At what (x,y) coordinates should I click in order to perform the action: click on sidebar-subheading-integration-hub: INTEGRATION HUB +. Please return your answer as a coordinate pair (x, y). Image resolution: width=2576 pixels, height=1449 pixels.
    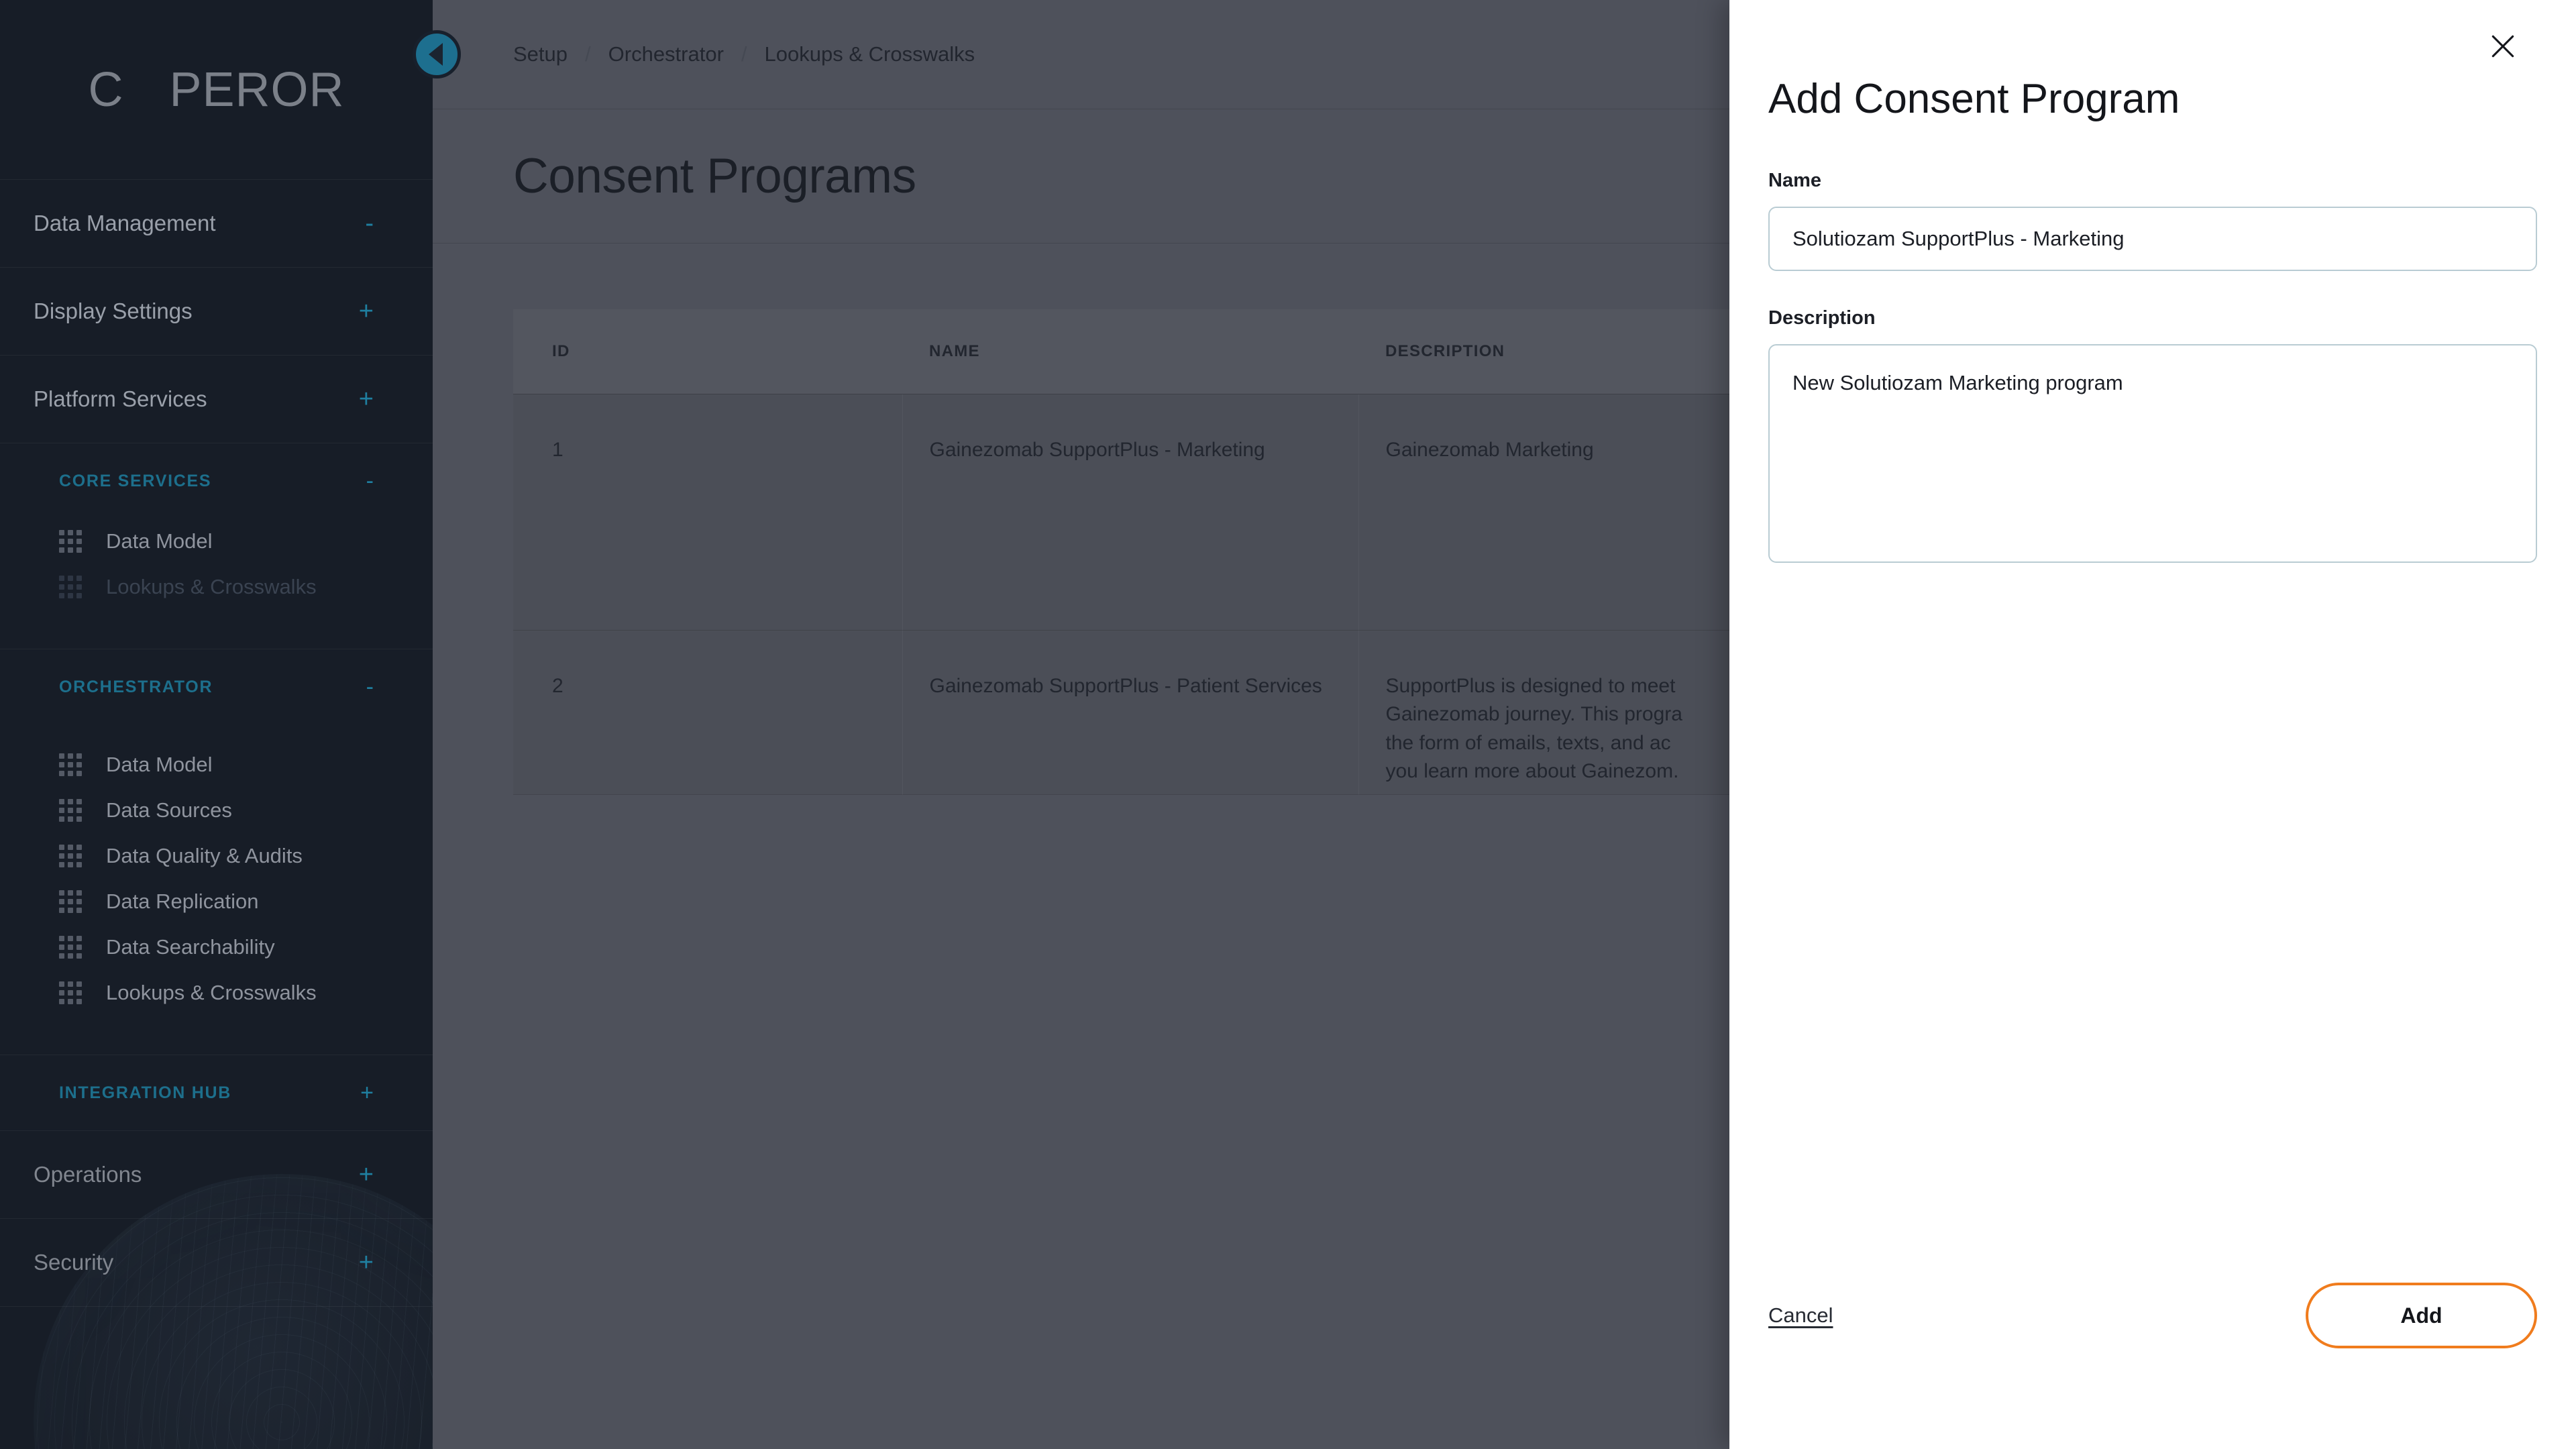
    Looking at the image, I should click on (216, 1092).